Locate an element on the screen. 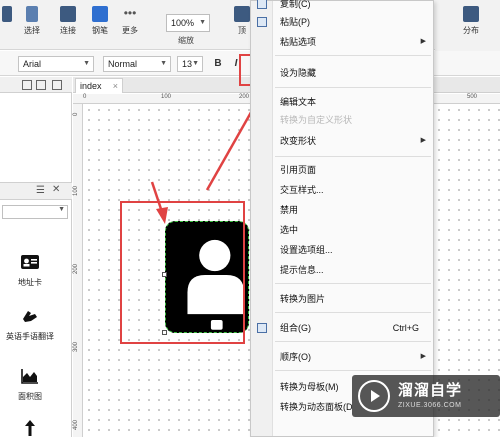 The image size is (500, 437). bold-button: B is located at coordinates (218, 64).